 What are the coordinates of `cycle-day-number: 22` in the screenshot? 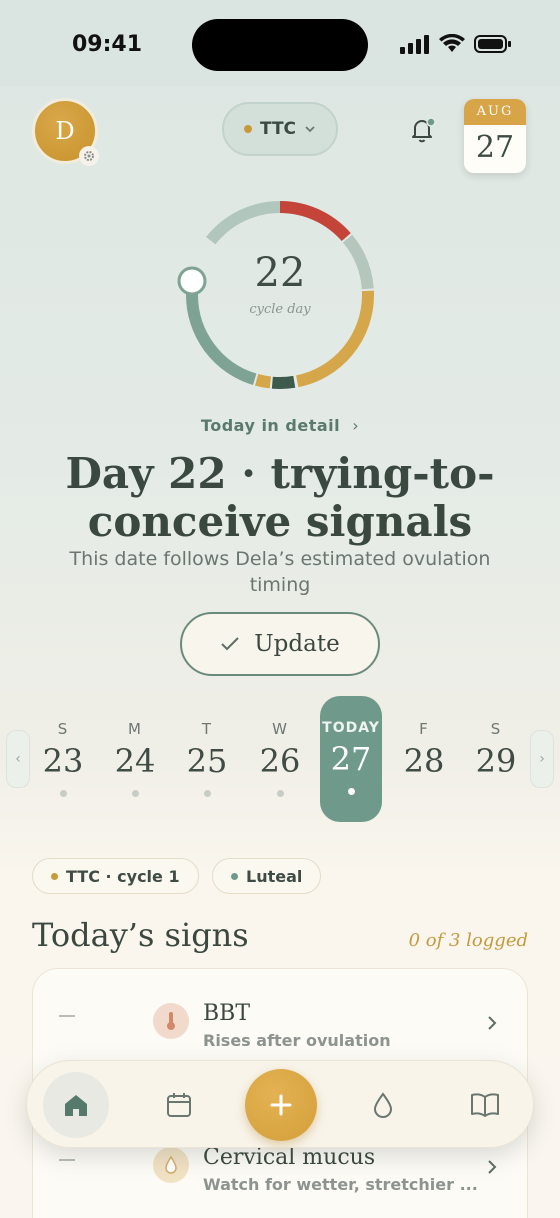 It's located at (280, 273).